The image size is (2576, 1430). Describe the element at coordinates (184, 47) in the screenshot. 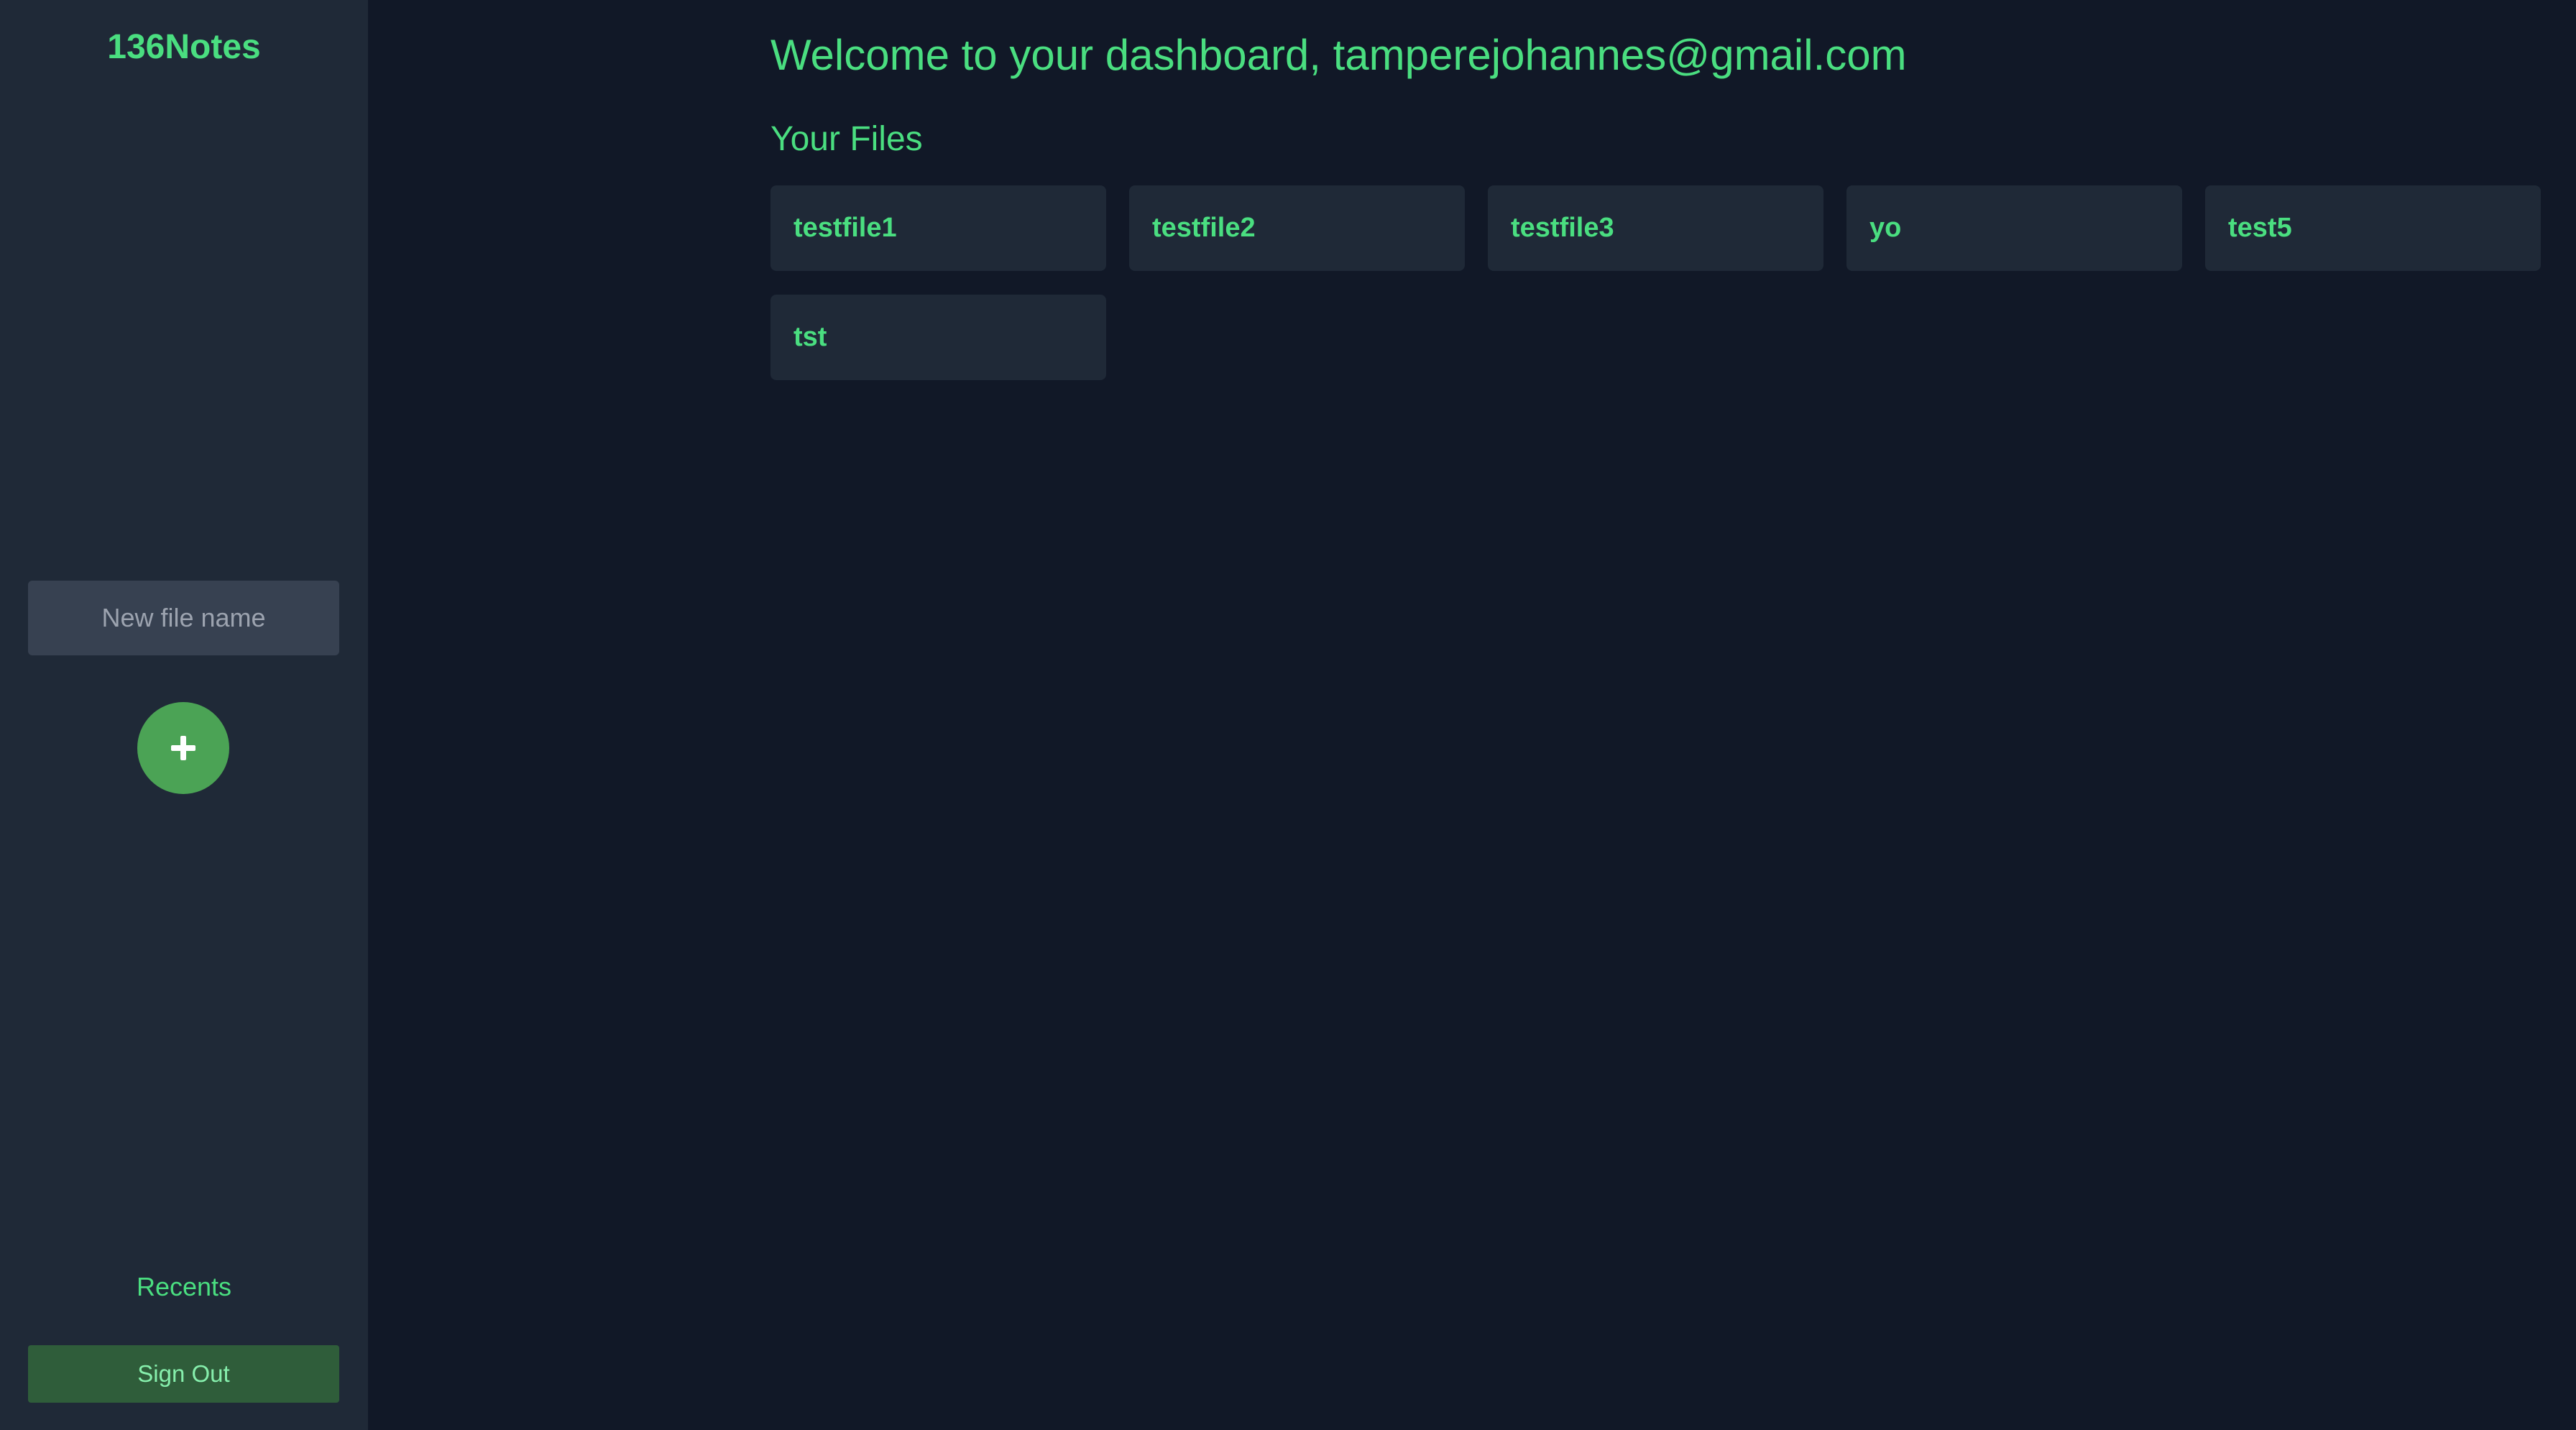

I see `brand-logo: 136Notes` at that location.